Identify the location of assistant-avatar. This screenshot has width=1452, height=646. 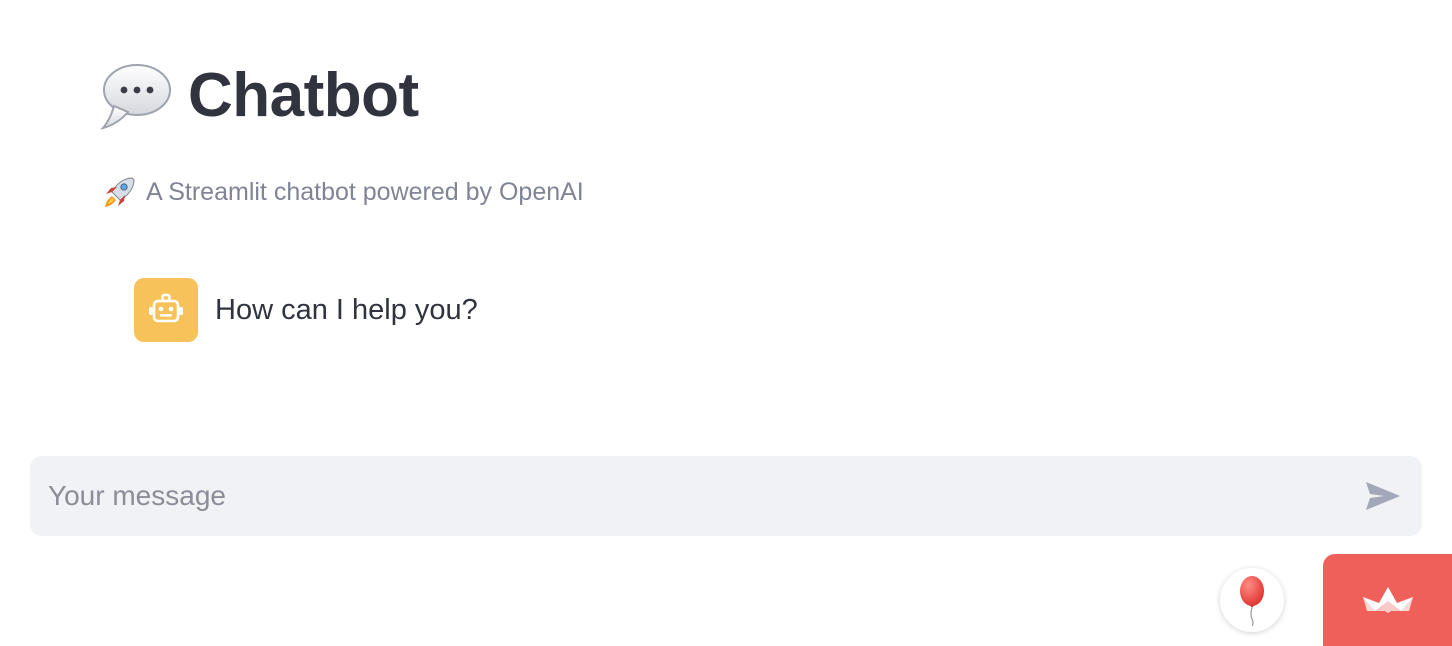
(166, 310).